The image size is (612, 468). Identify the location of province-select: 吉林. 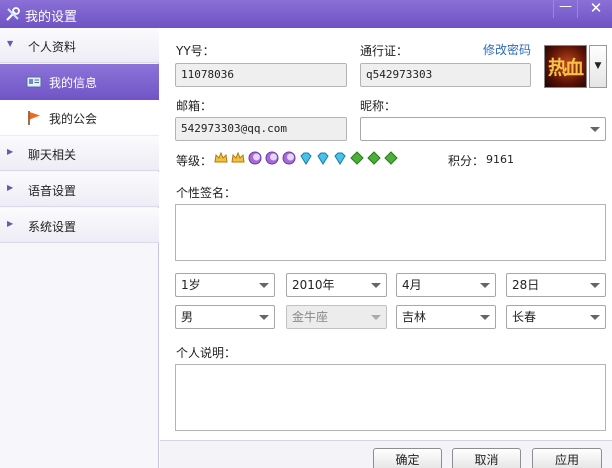
(446, 317).